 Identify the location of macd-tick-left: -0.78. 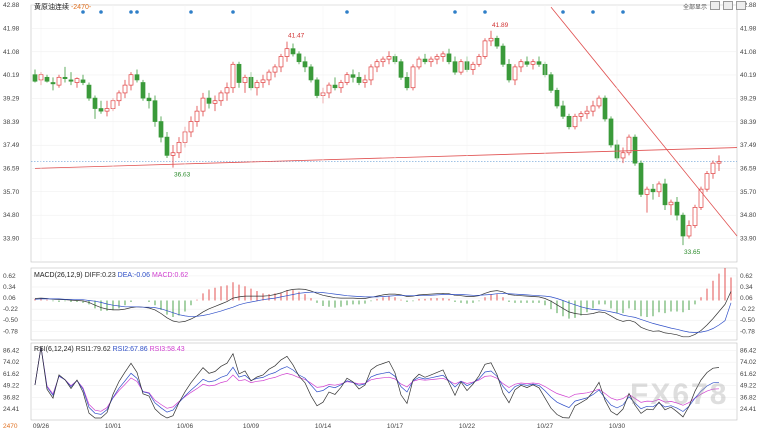
(10, 331).